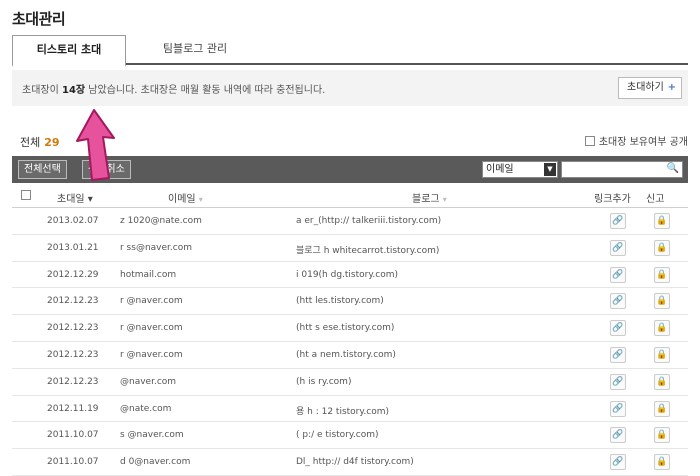  Describe the element at coordinates (520, 169) in the screenshot. I see `search-type-select: 이메일 ▼` at that location.